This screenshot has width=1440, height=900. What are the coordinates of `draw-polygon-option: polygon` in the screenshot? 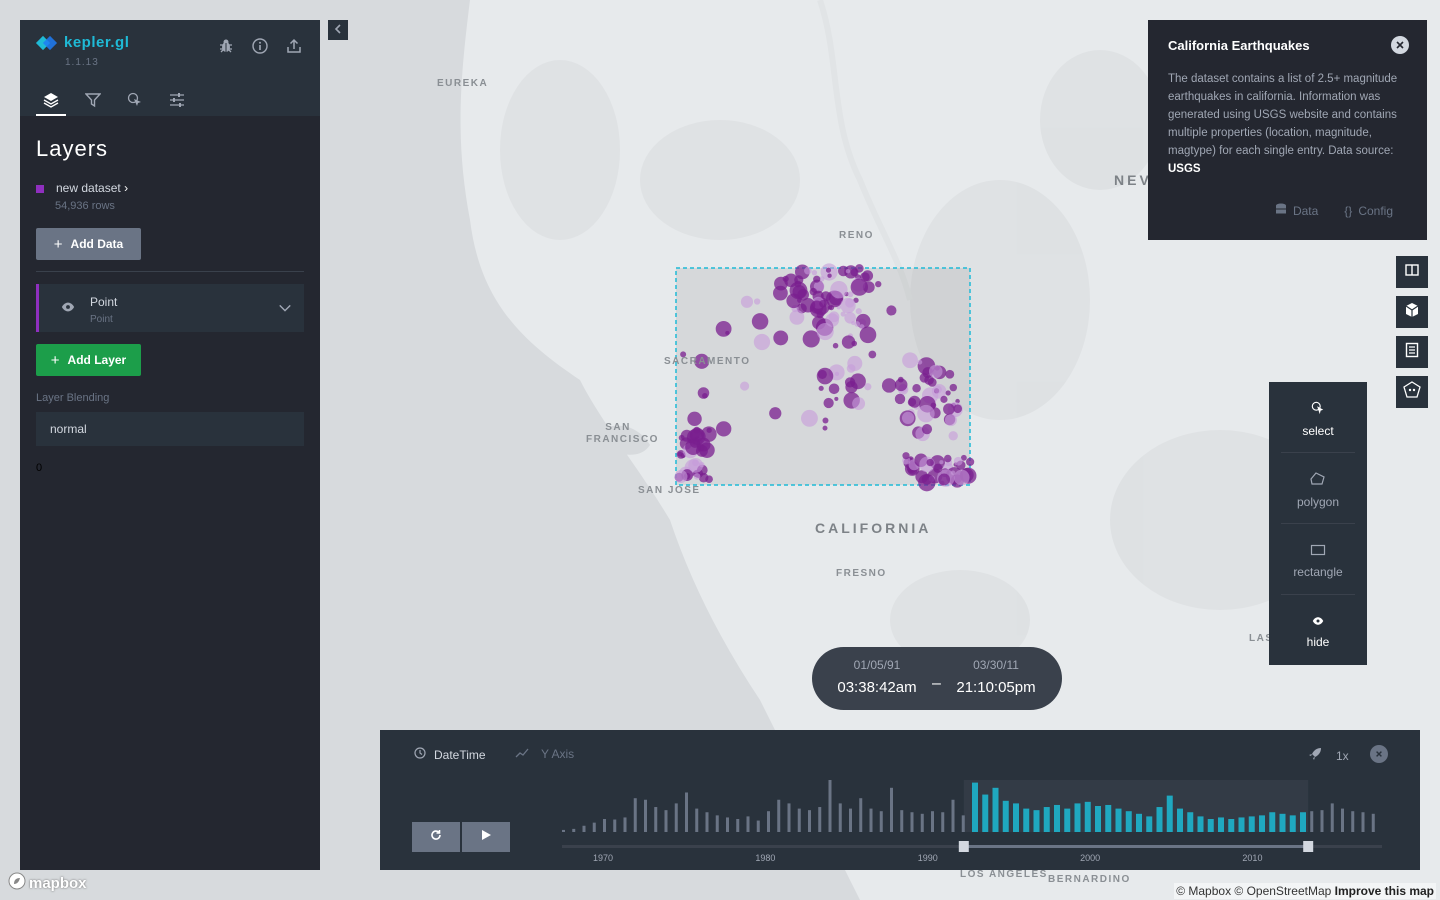 It's located at (1318, 490).